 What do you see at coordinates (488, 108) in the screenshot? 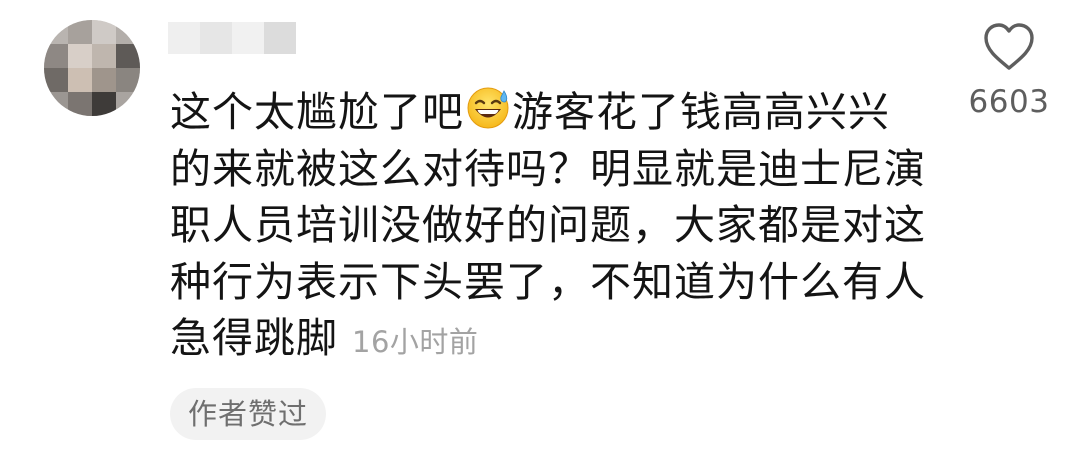
I see `sweat-smile-emoji-icon` at bounding box center [488, 108].